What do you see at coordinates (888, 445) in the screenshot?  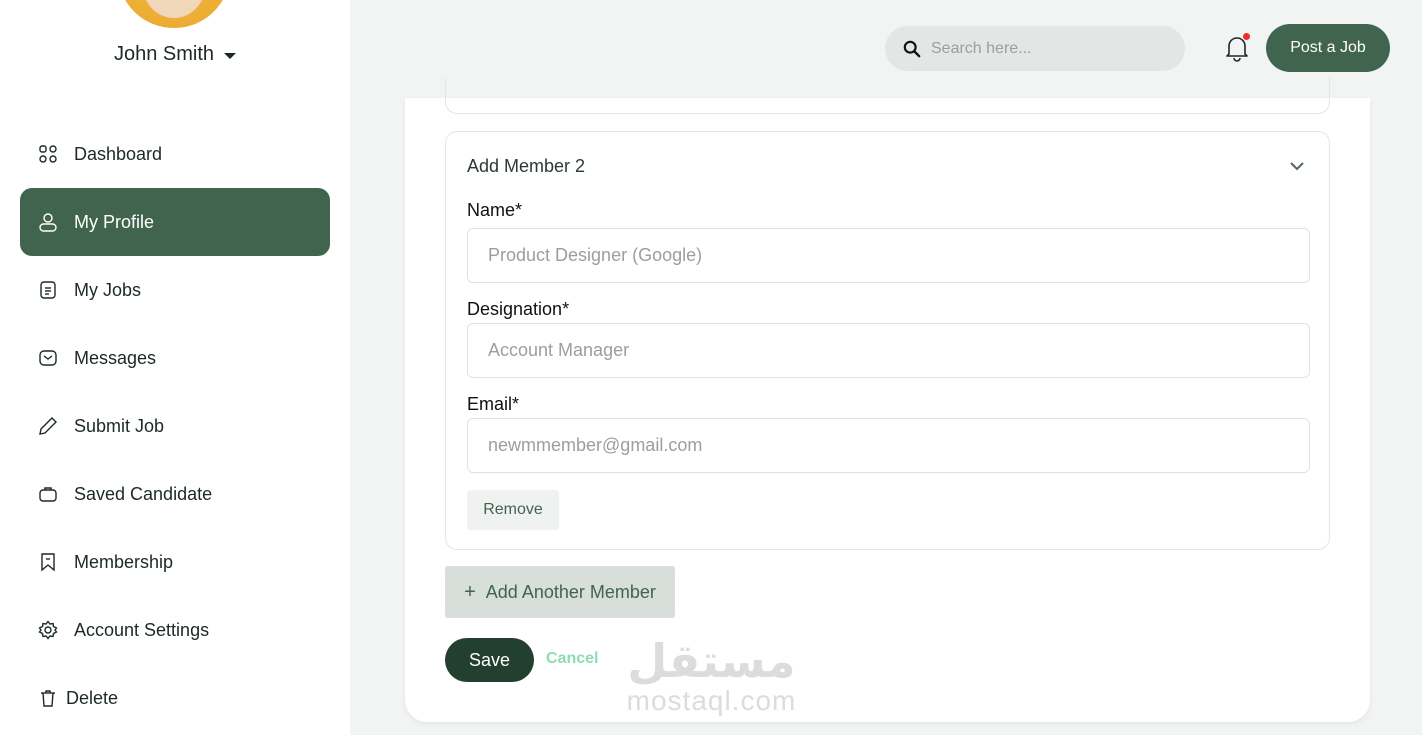 I see `email-input` at bounding box center [888, 445].